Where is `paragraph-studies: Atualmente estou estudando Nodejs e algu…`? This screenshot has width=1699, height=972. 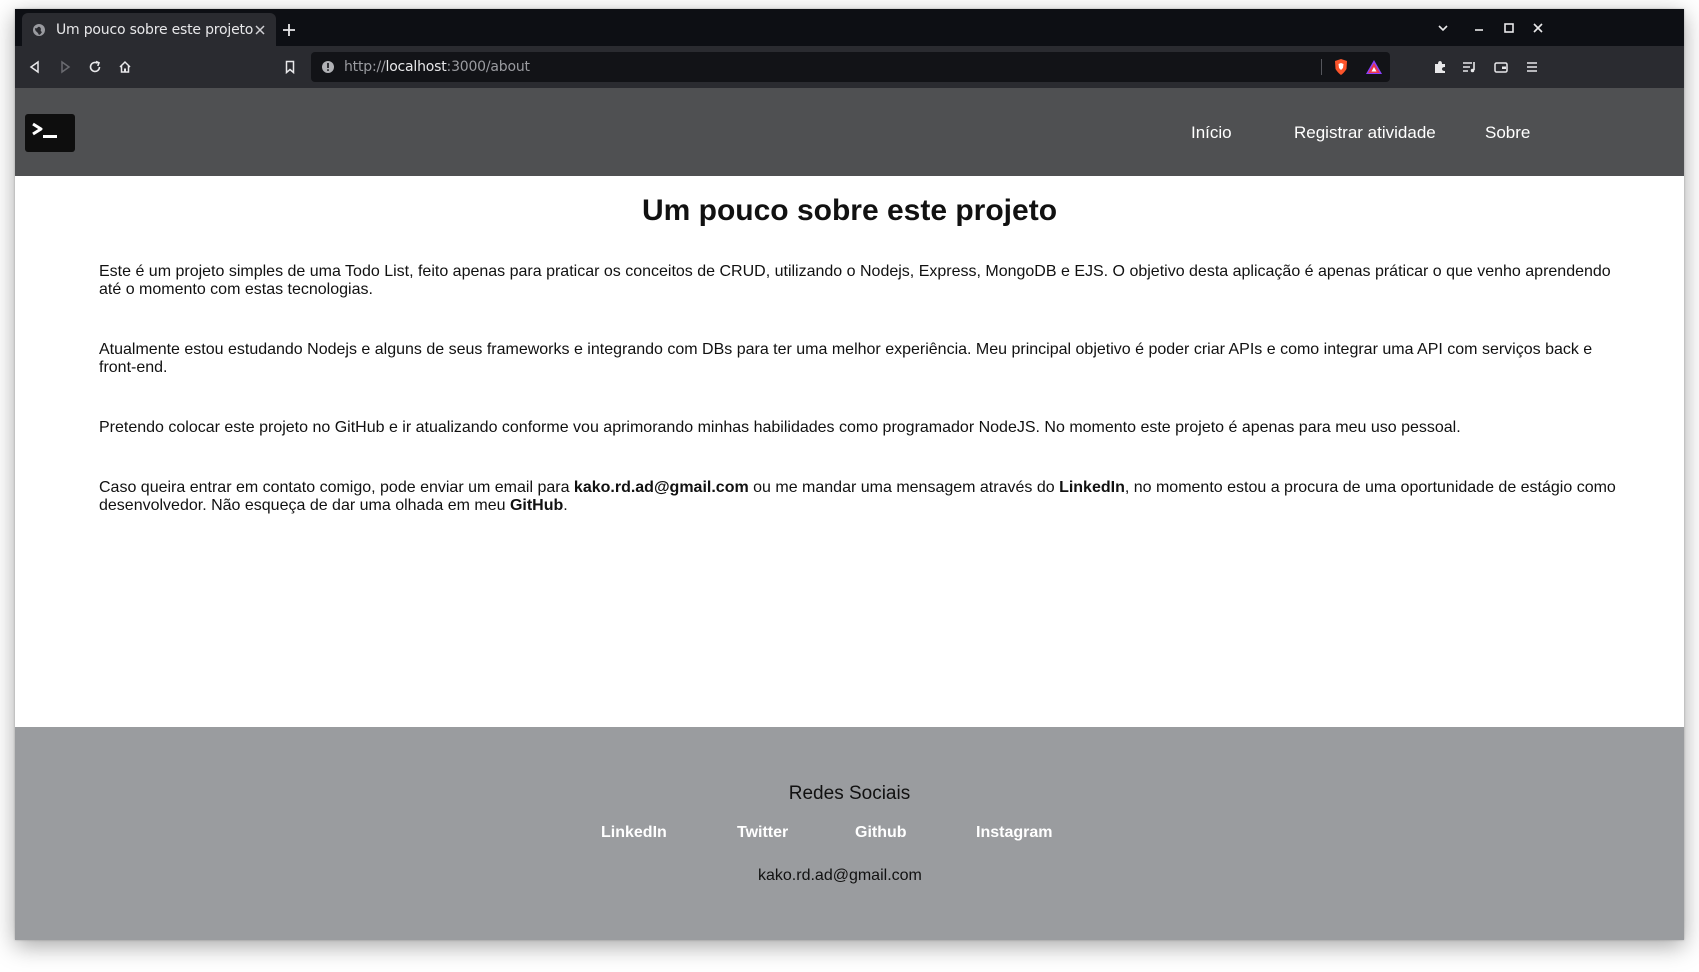 paragraph-studies: Atualmente estou estudando Nodejs e algu… is located at coordinates (846, 358).